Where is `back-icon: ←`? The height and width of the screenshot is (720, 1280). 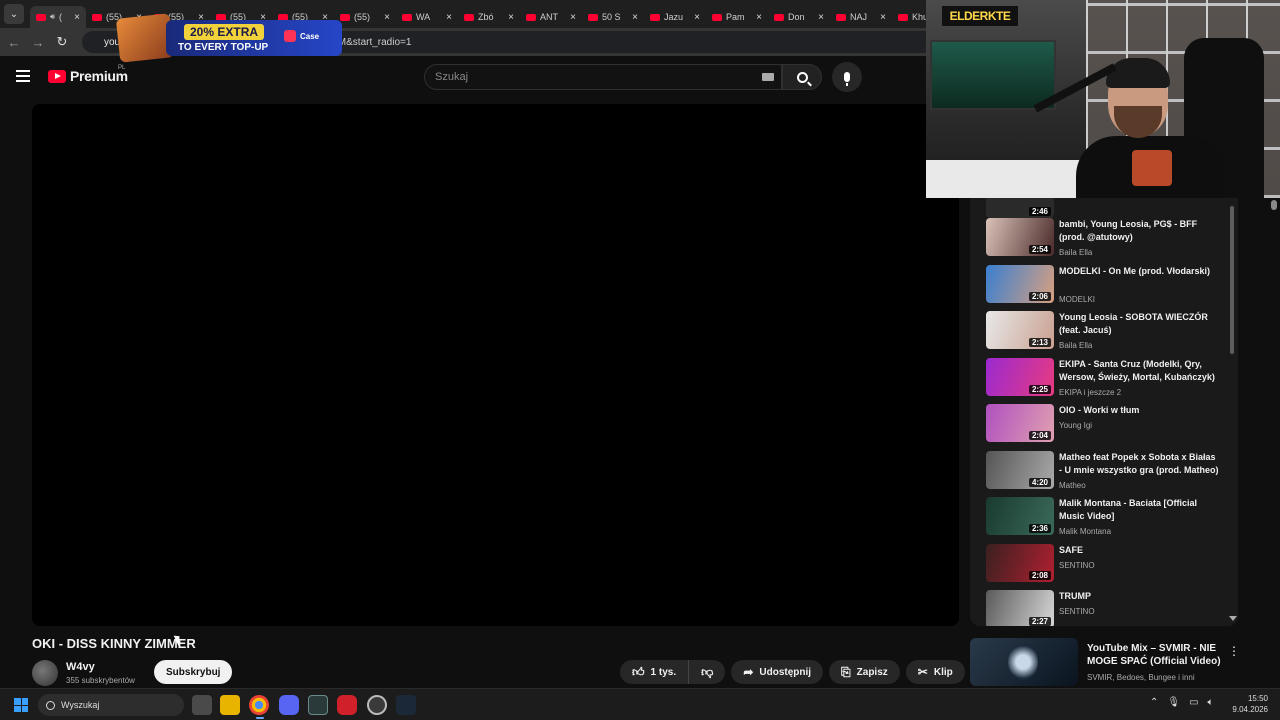 back-icon: ← is located at coordinates (14, 42).